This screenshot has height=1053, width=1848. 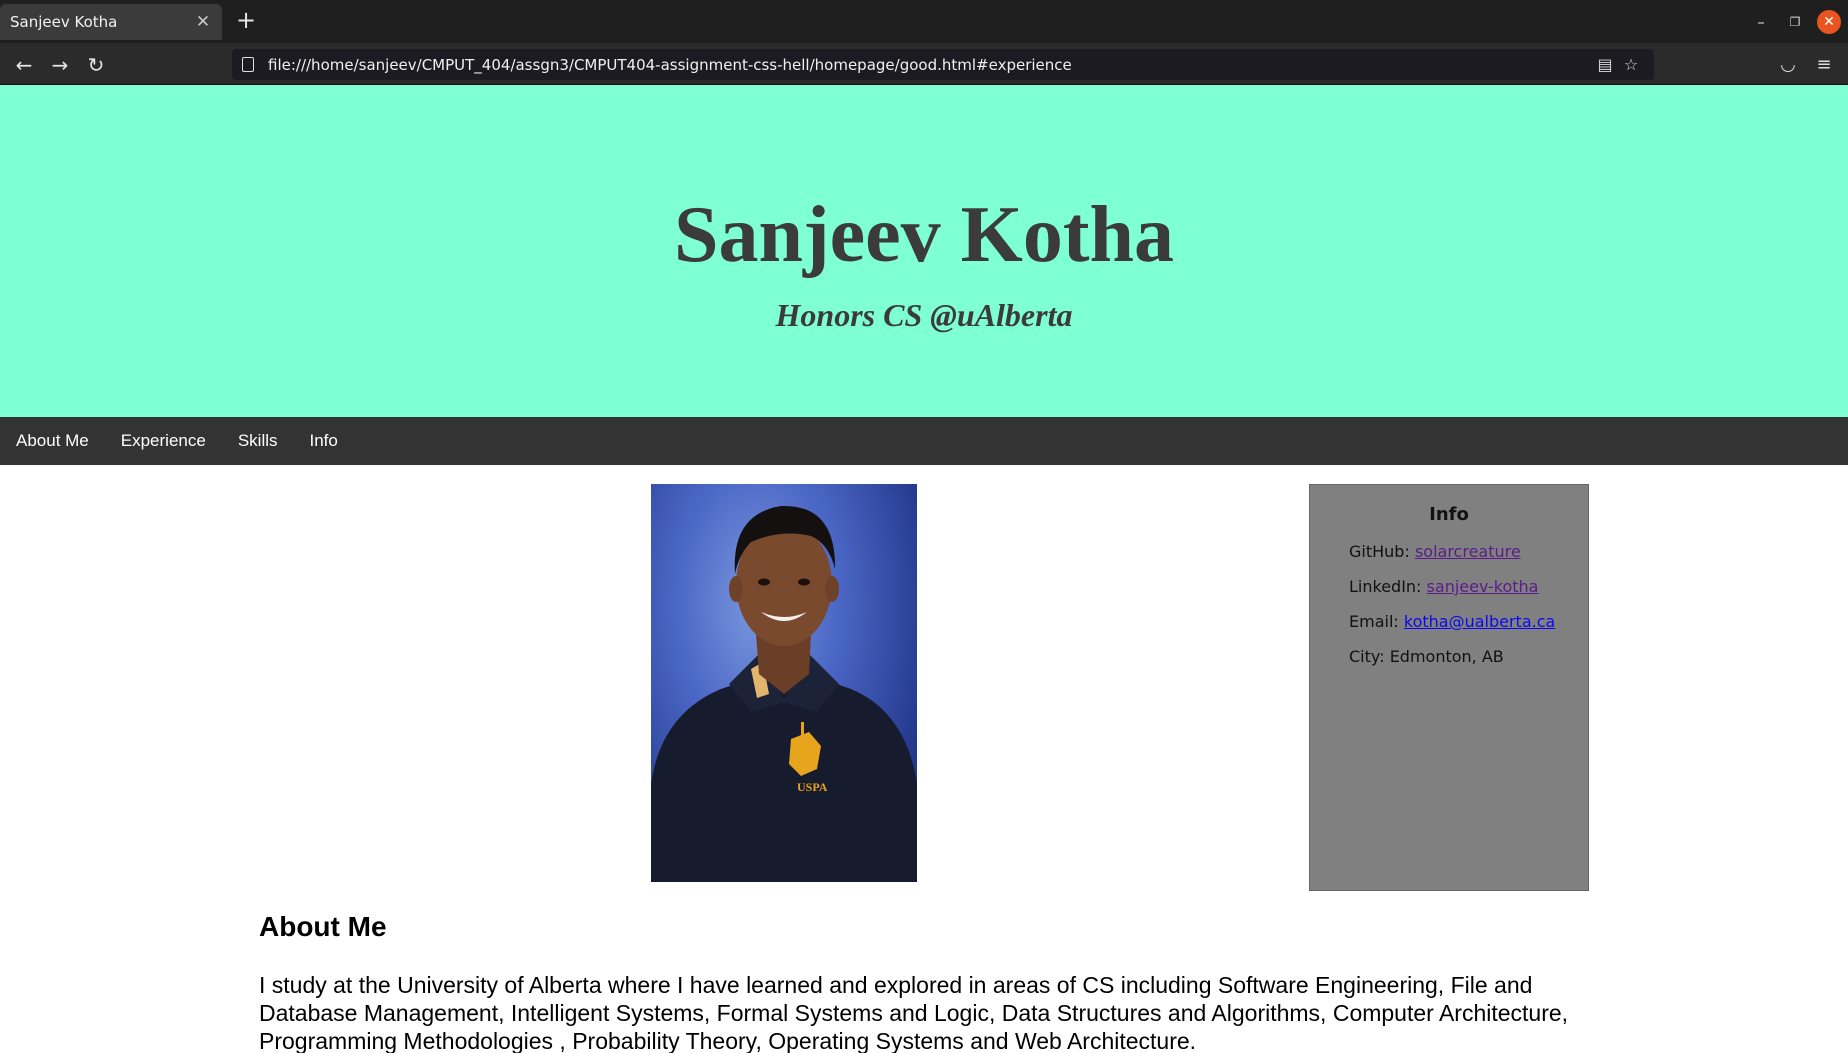 What do you see at coordinates (246, 20) in the screenshot?
I see `new-tab-icon: +` at bounding box center [246, 20].